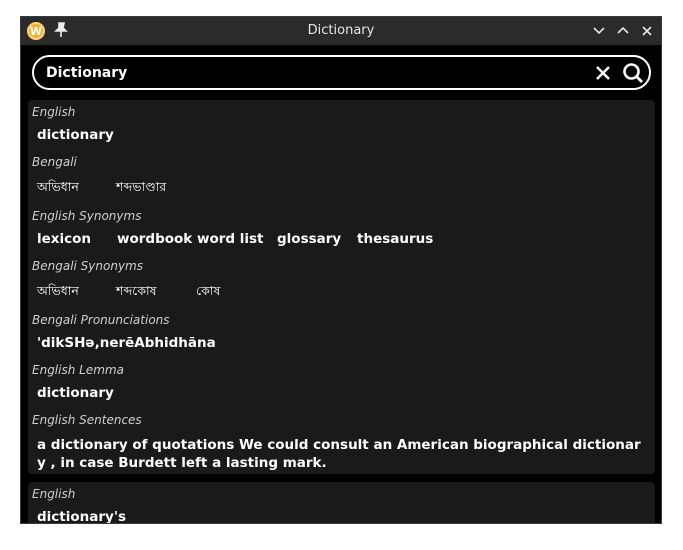 The width and height of the screenshot is (683, 550). What do you see at coordinates (54, 162) in the screenshot?
I see `bengali-label: Bengali` at bounding box center [54, 162].